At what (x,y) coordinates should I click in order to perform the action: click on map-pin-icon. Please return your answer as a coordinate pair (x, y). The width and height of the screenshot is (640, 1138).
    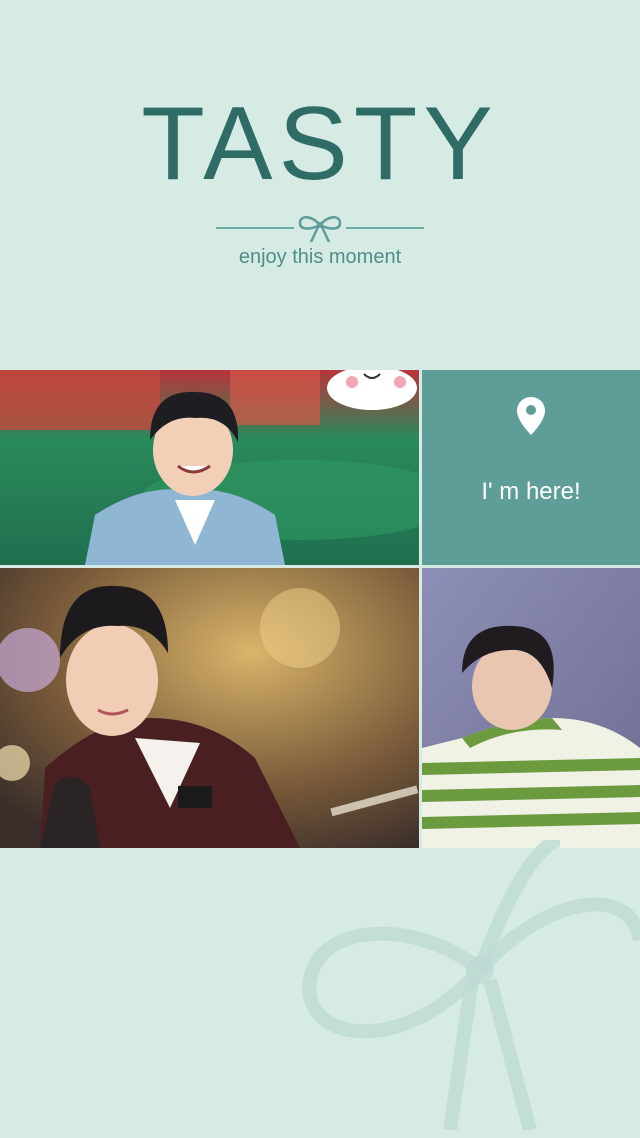
    Looking at the image, I should click on (531, 416).